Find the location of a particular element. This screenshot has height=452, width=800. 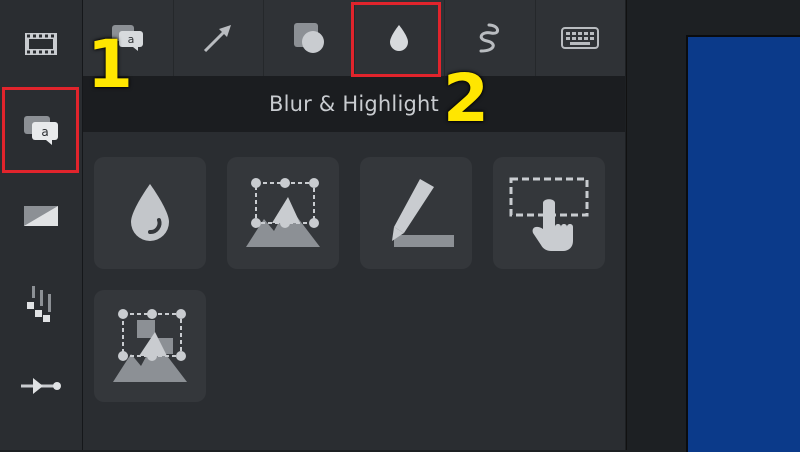

panel-title: Blur & Highlight is located at coordinates (354, 104).